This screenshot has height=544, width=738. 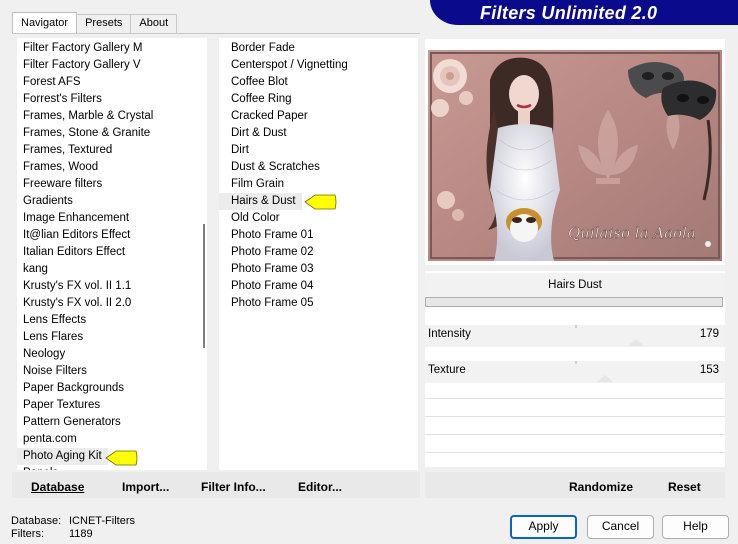 I want to click on parameter-panel: Hairs Dust Intensity 179 Texture 153, so click(x=575, y=369).